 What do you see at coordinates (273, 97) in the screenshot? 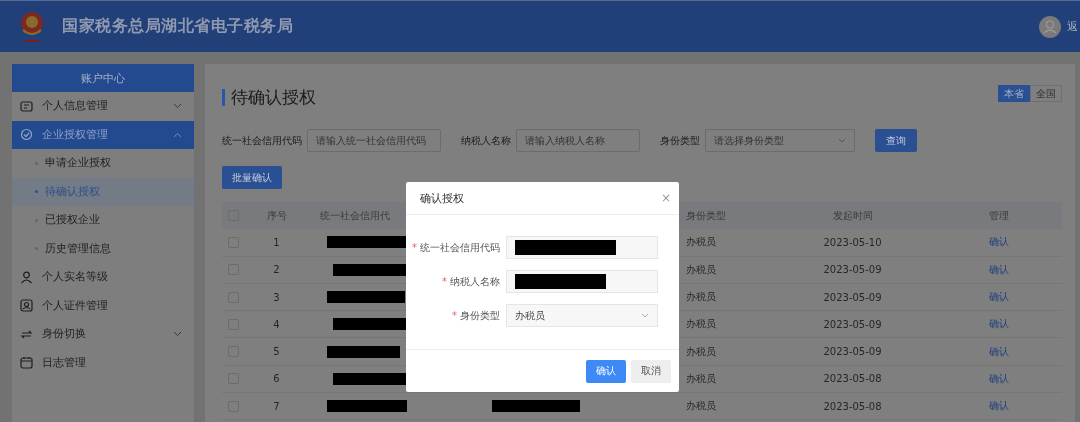
I see `page-title: 待确认授权` at bounding box center [273, 97].